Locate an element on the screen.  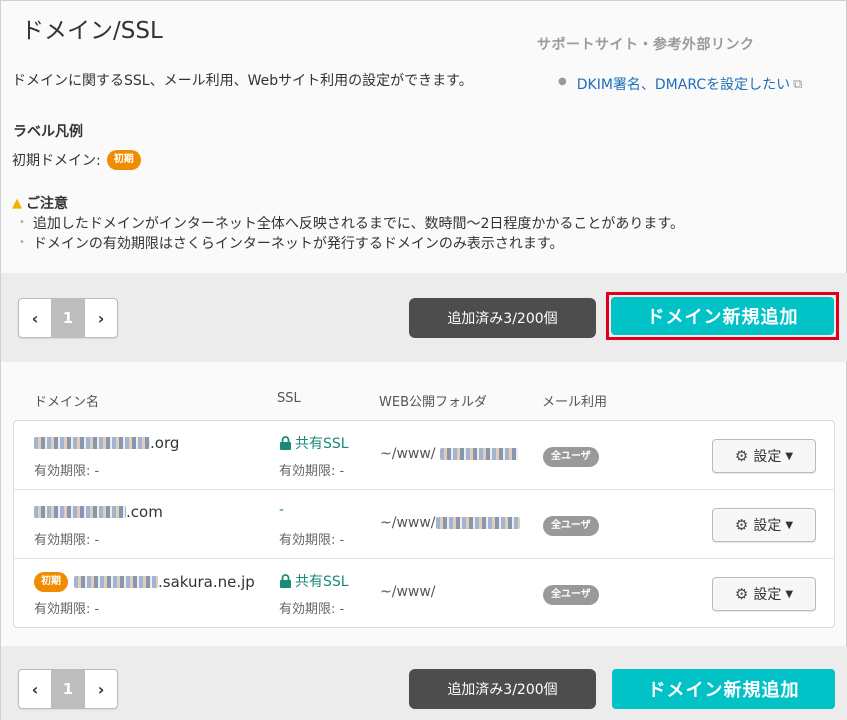
domain-name: .com is located at coordinates (98, 512).